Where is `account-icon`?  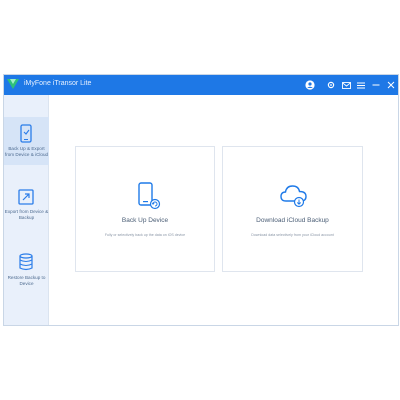 account-icon is located at coordinates (310, 85).